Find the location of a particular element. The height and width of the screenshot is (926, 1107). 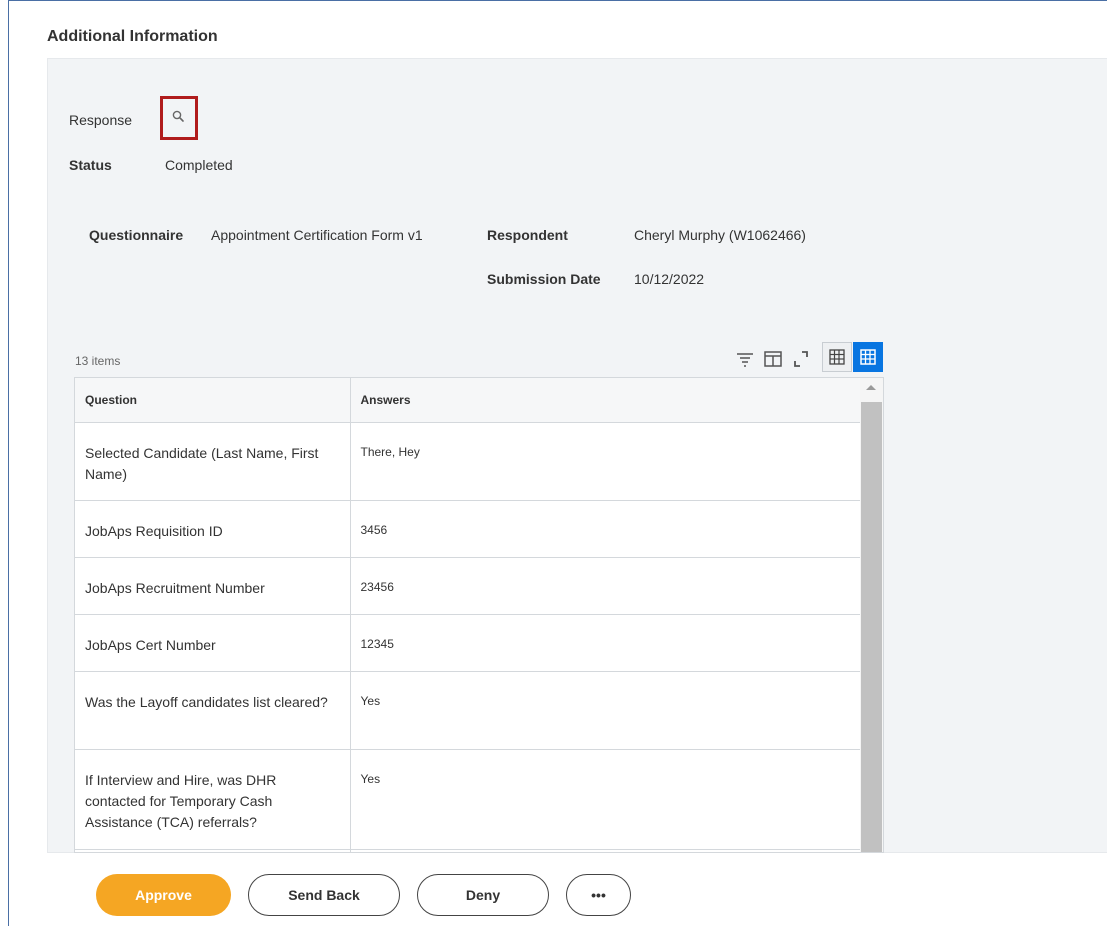

scroll-thumb is located at coordinates (871, 627).